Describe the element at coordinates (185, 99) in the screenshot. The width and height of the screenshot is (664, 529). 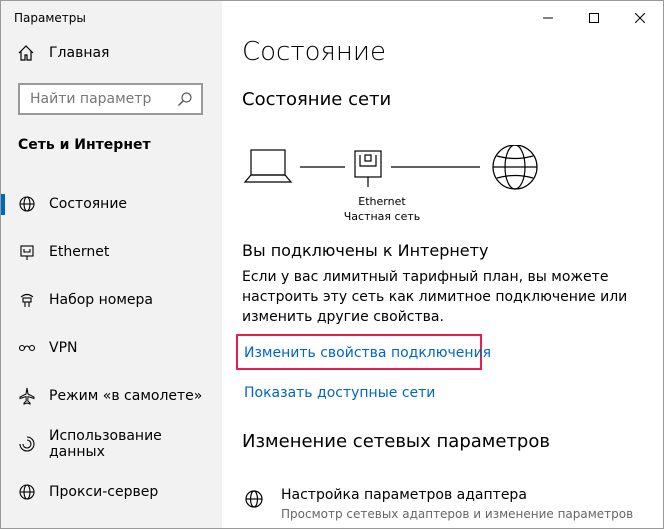
I see `search-icon` at that location.